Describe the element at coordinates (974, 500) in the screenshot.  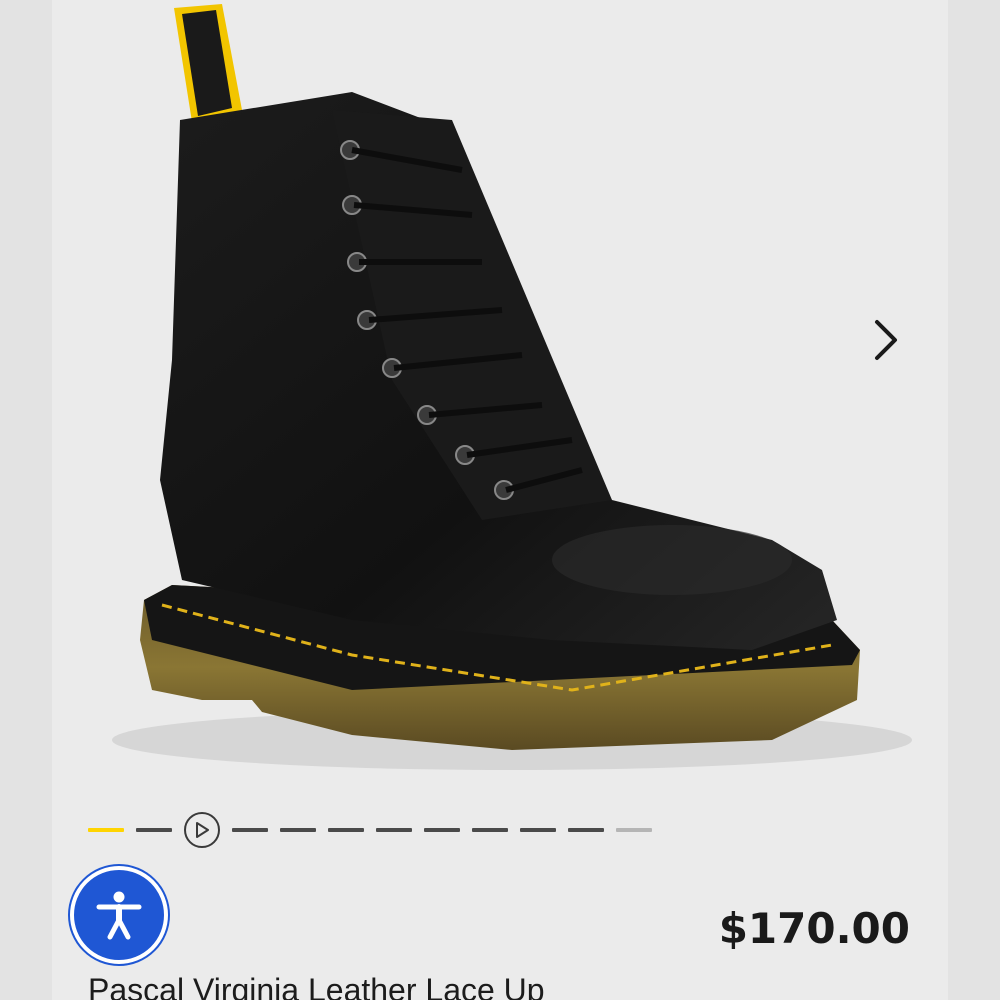
I see `right-margin` at that location.